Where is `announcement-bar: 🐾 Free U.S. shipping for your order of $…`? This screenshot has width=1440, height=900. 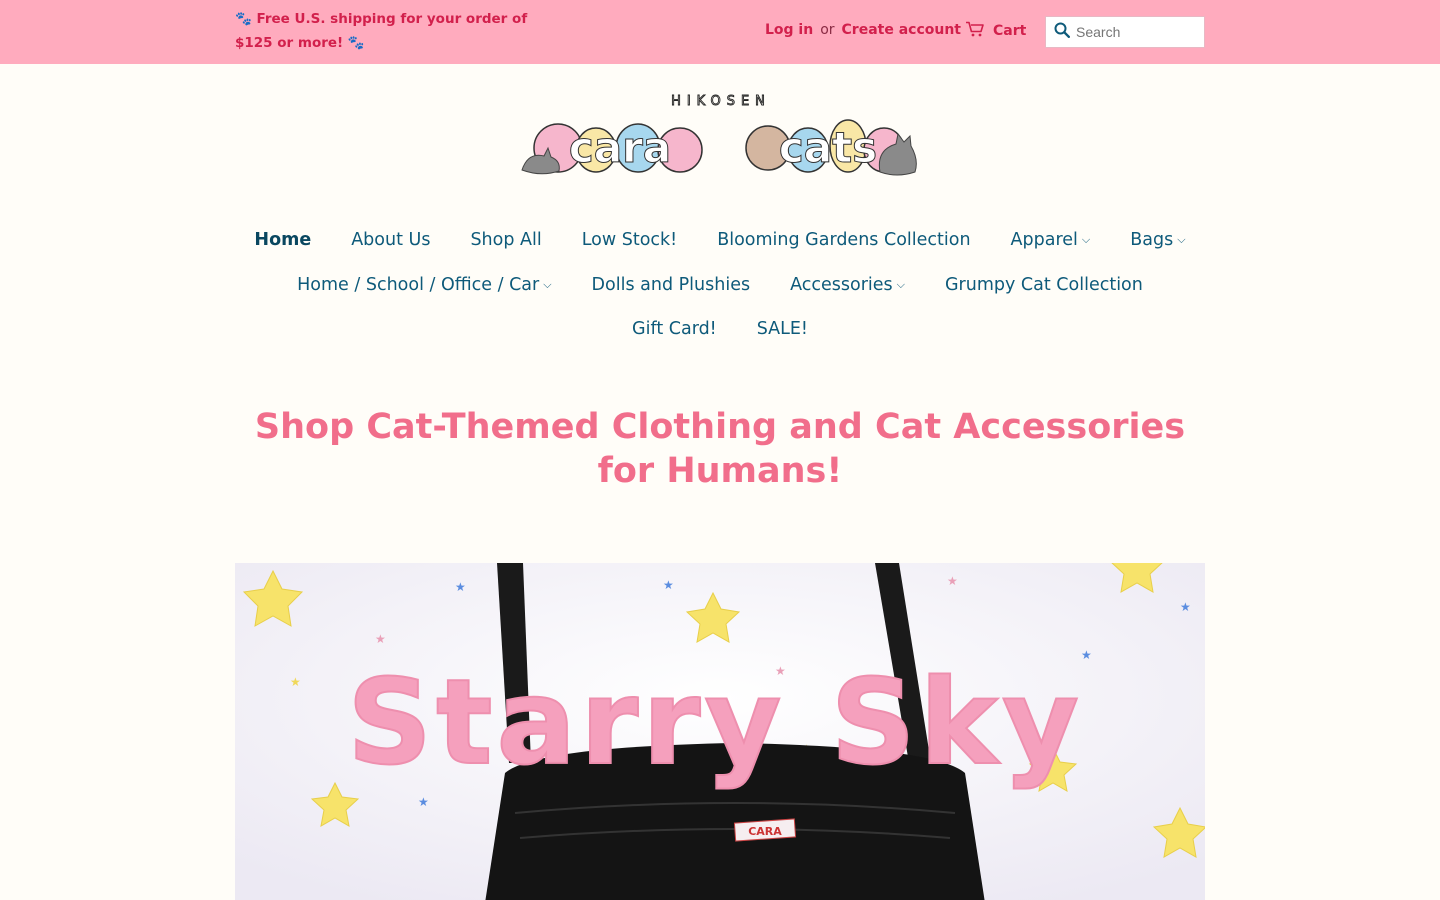
announcement-bar: 🐾 Free U.S. shipping for your order of $… is located at coordinates (720, 32).